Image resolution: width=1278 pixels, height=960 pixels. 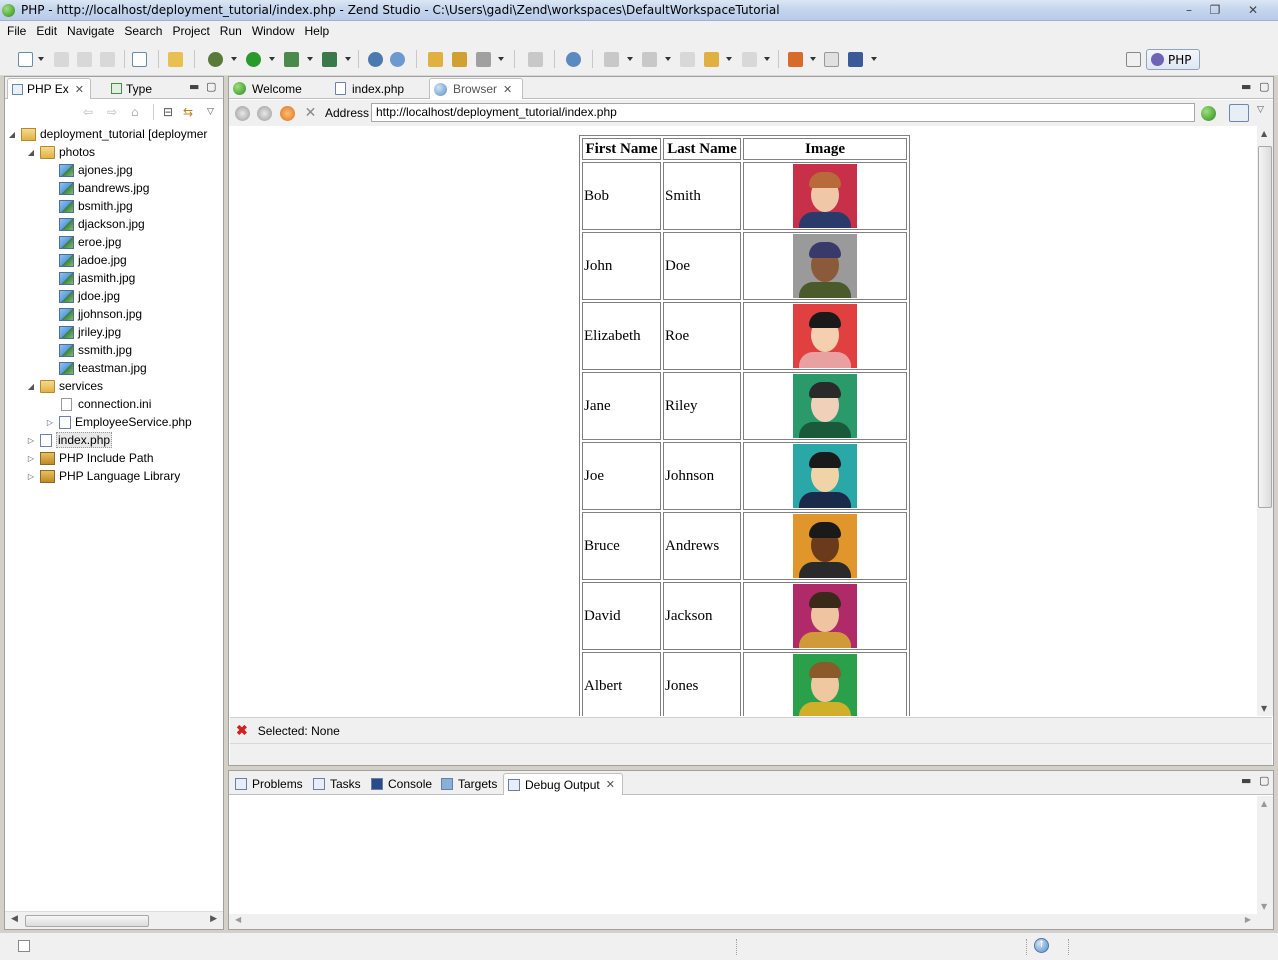 I want to click on maximize-panel-icon: ▢, so click(x=211, y=86).